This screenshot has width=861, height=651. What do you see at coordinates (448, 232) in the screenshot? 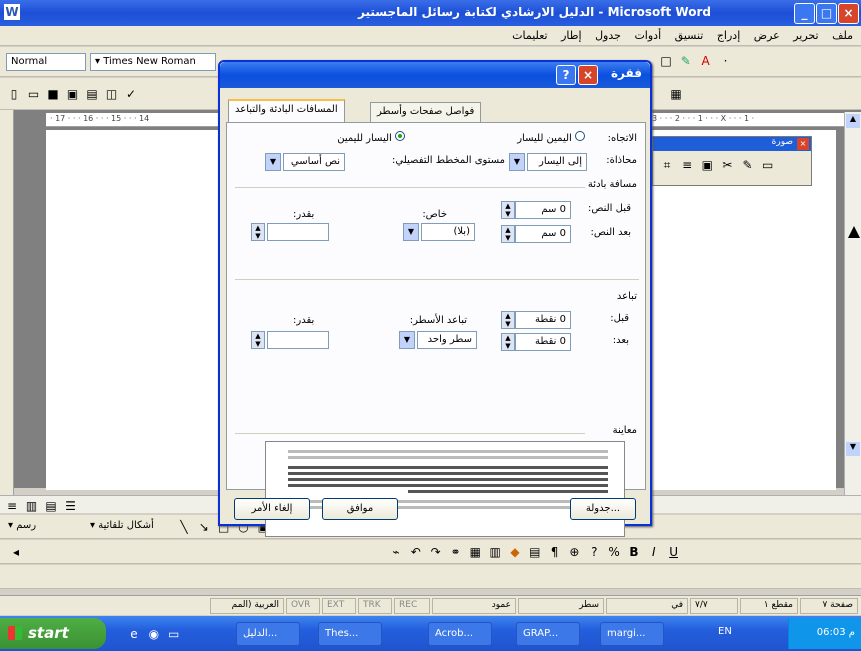
I see `special-value: (بلا)` at bounding box center [448, 232].